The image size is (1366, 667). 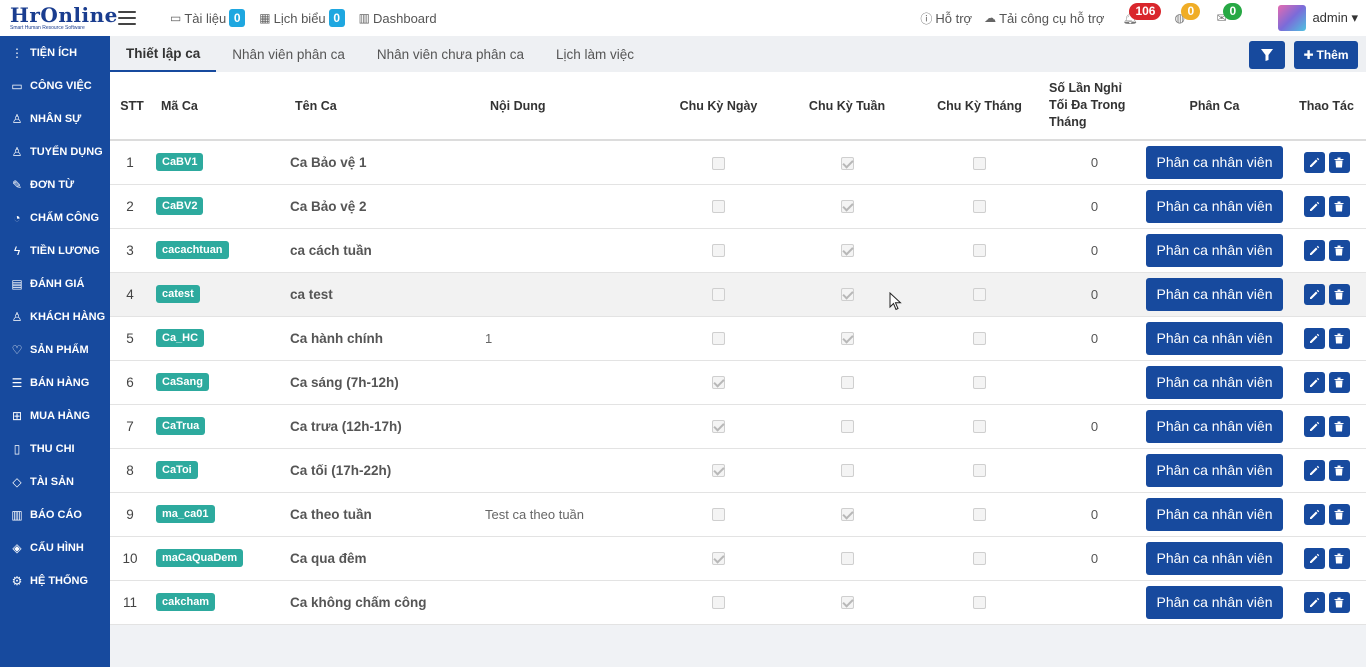 What do you see at coordinates (55, 283) in the screenshot?
I see `sidebar-item-danh-gia: ▤ ĐÁNH GIÁ` at bounding box center [55, 283].